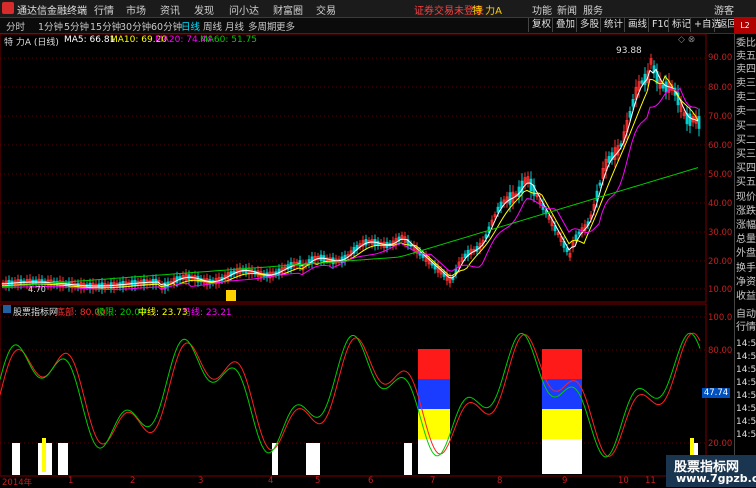 The image size is (756, 488). I want to click on side-label: 卖二, so click(746, 97).